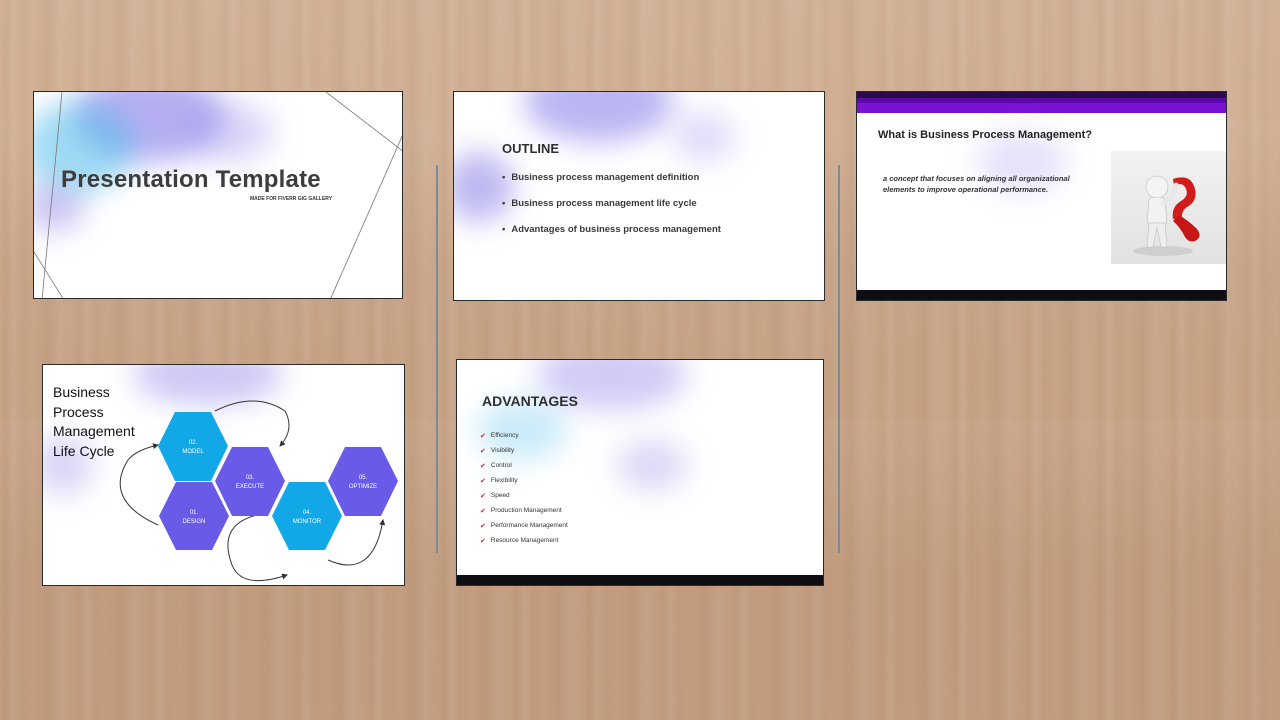 The width and height of the screenshot is (1280, 720). I want to click on svg-text: 02., so click(193, 443).